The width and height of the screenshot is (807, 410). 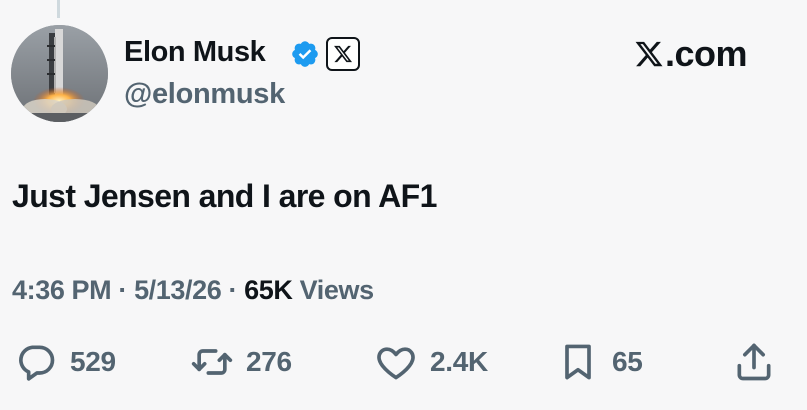 What do you see at coordinates (599, 362) in the screenshot?
I see `bookmark-button: 65` at bounding box center [599, 362].